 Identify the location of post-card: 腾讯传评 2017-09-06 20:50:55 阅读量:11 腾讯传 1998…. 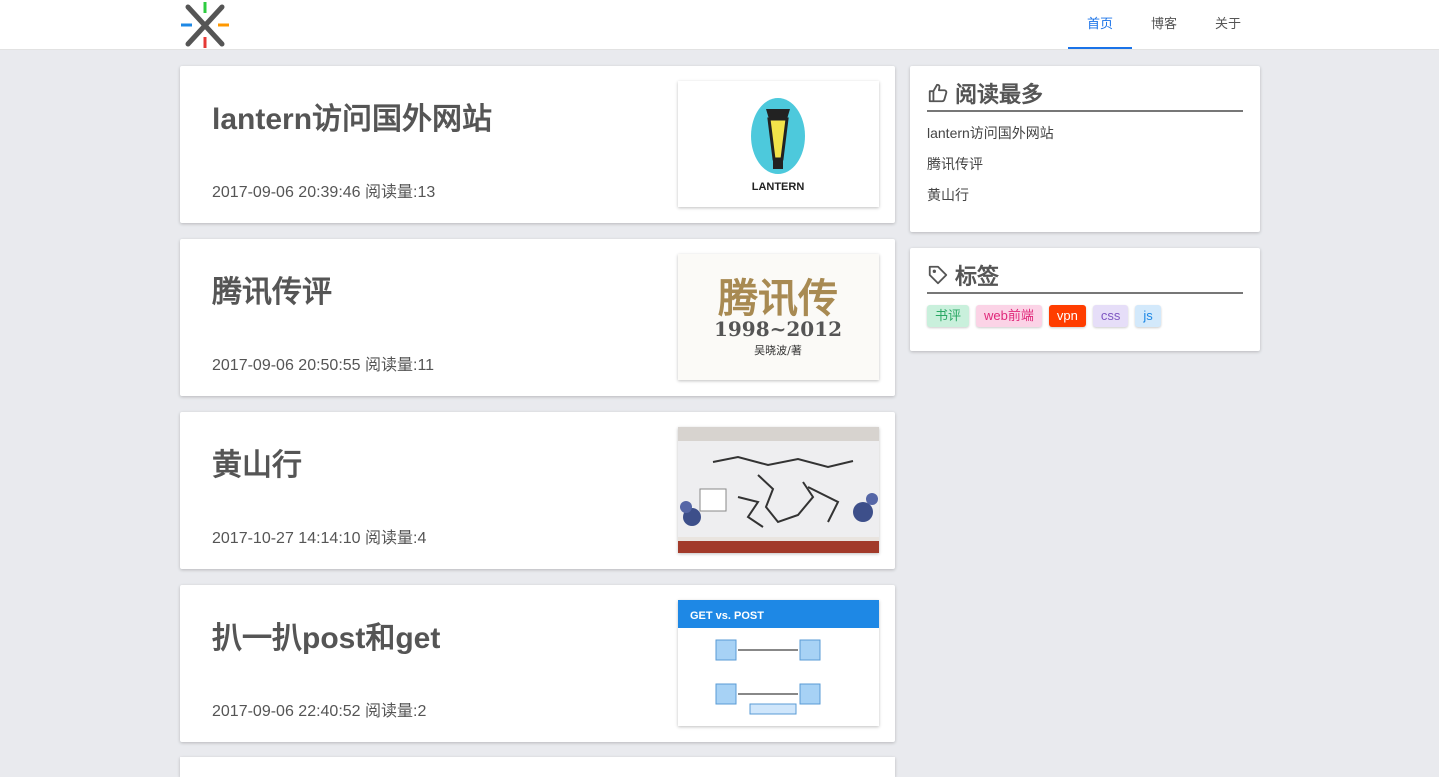
(537, 317).